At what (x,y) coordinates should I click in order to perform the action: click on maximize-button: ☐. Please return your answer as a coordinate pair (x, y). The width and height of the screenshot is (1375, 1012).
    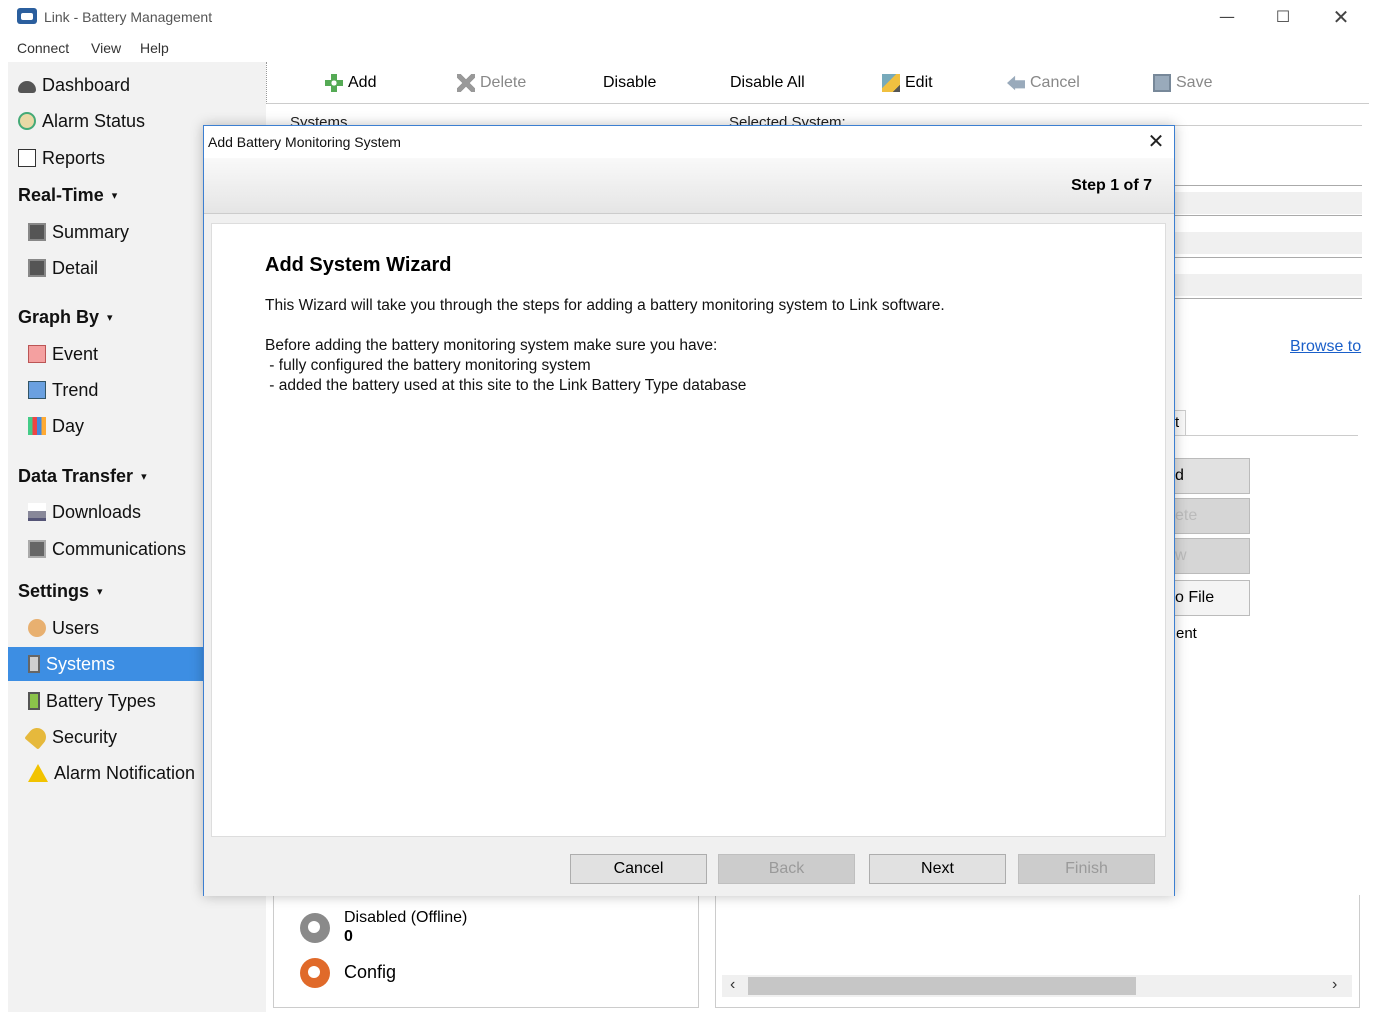
    Looking at the image, I should click on (1283, 18).